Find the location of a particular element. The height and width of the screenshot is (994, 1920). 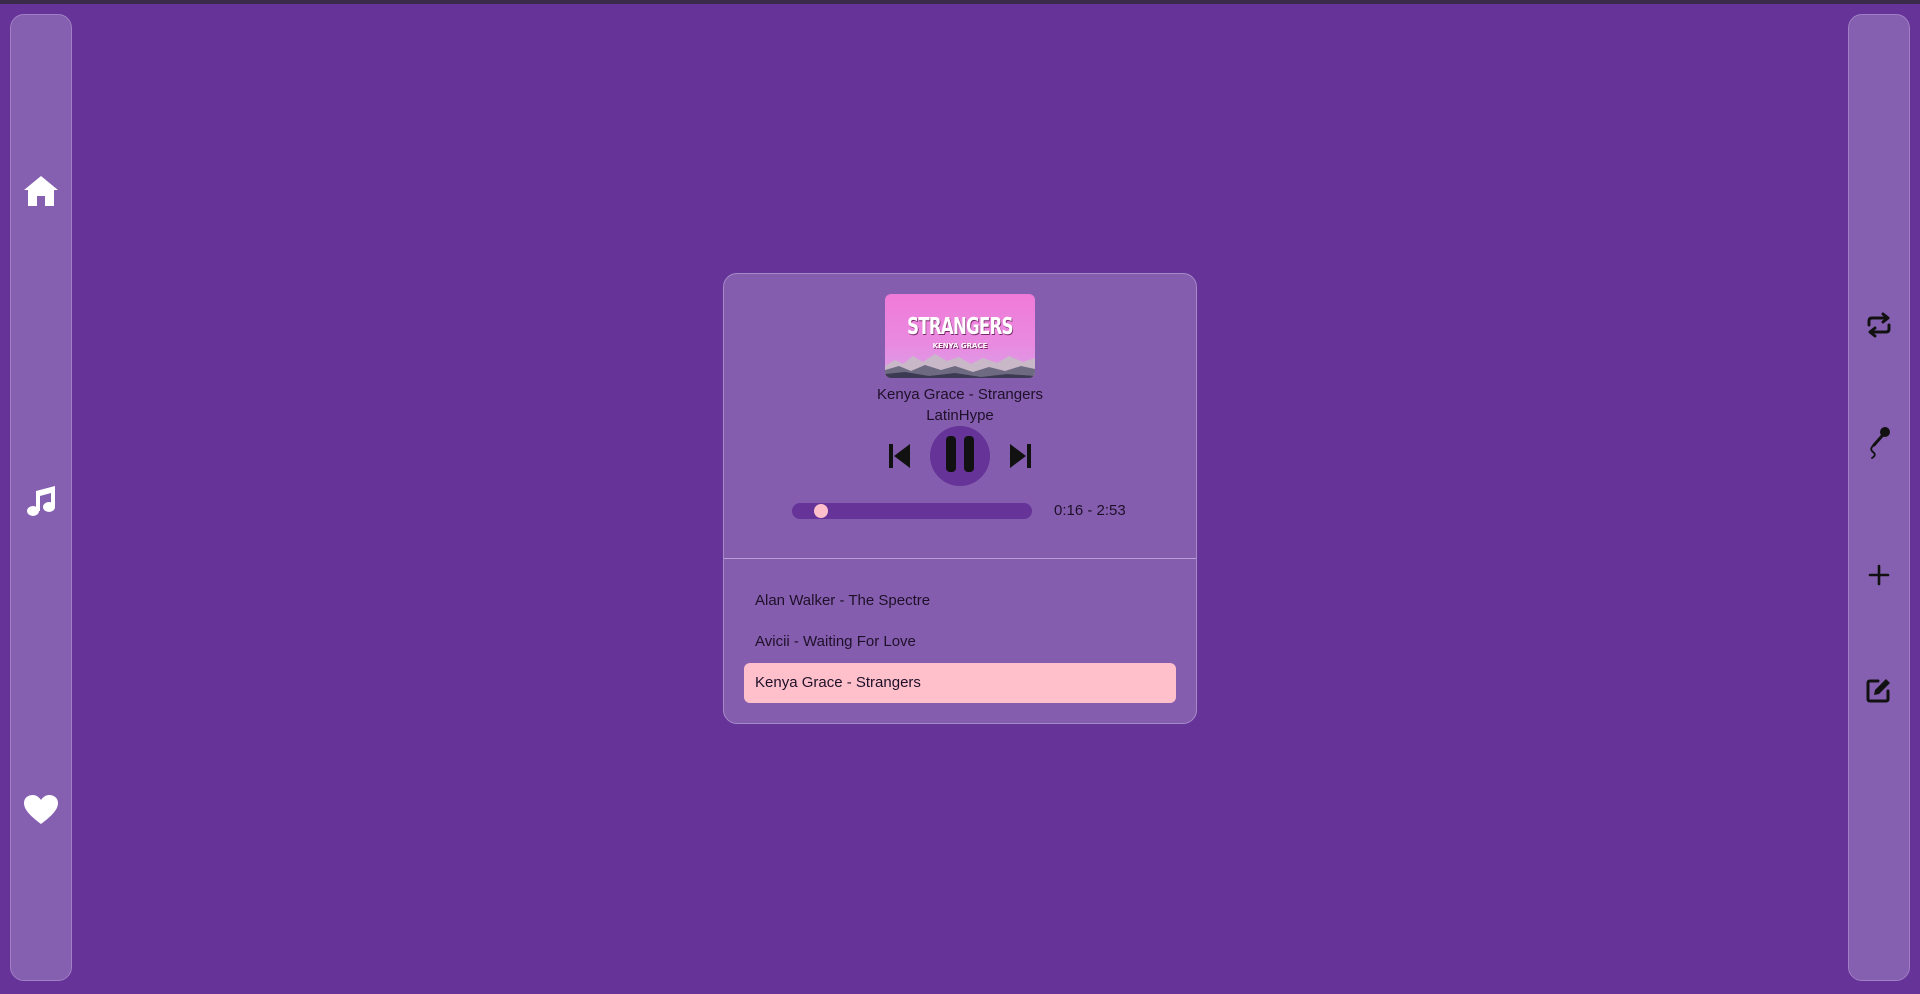

progress-thumb is located at coordinates (821, 511).